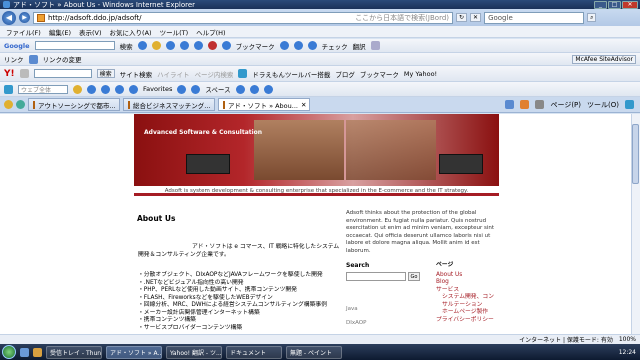 This screenshot has width=640, height=360. Describe the element at coordinates (467, 301) in the screenshot. I see `page-link-system-dev: システム開発、コンサルテーション` at that location.